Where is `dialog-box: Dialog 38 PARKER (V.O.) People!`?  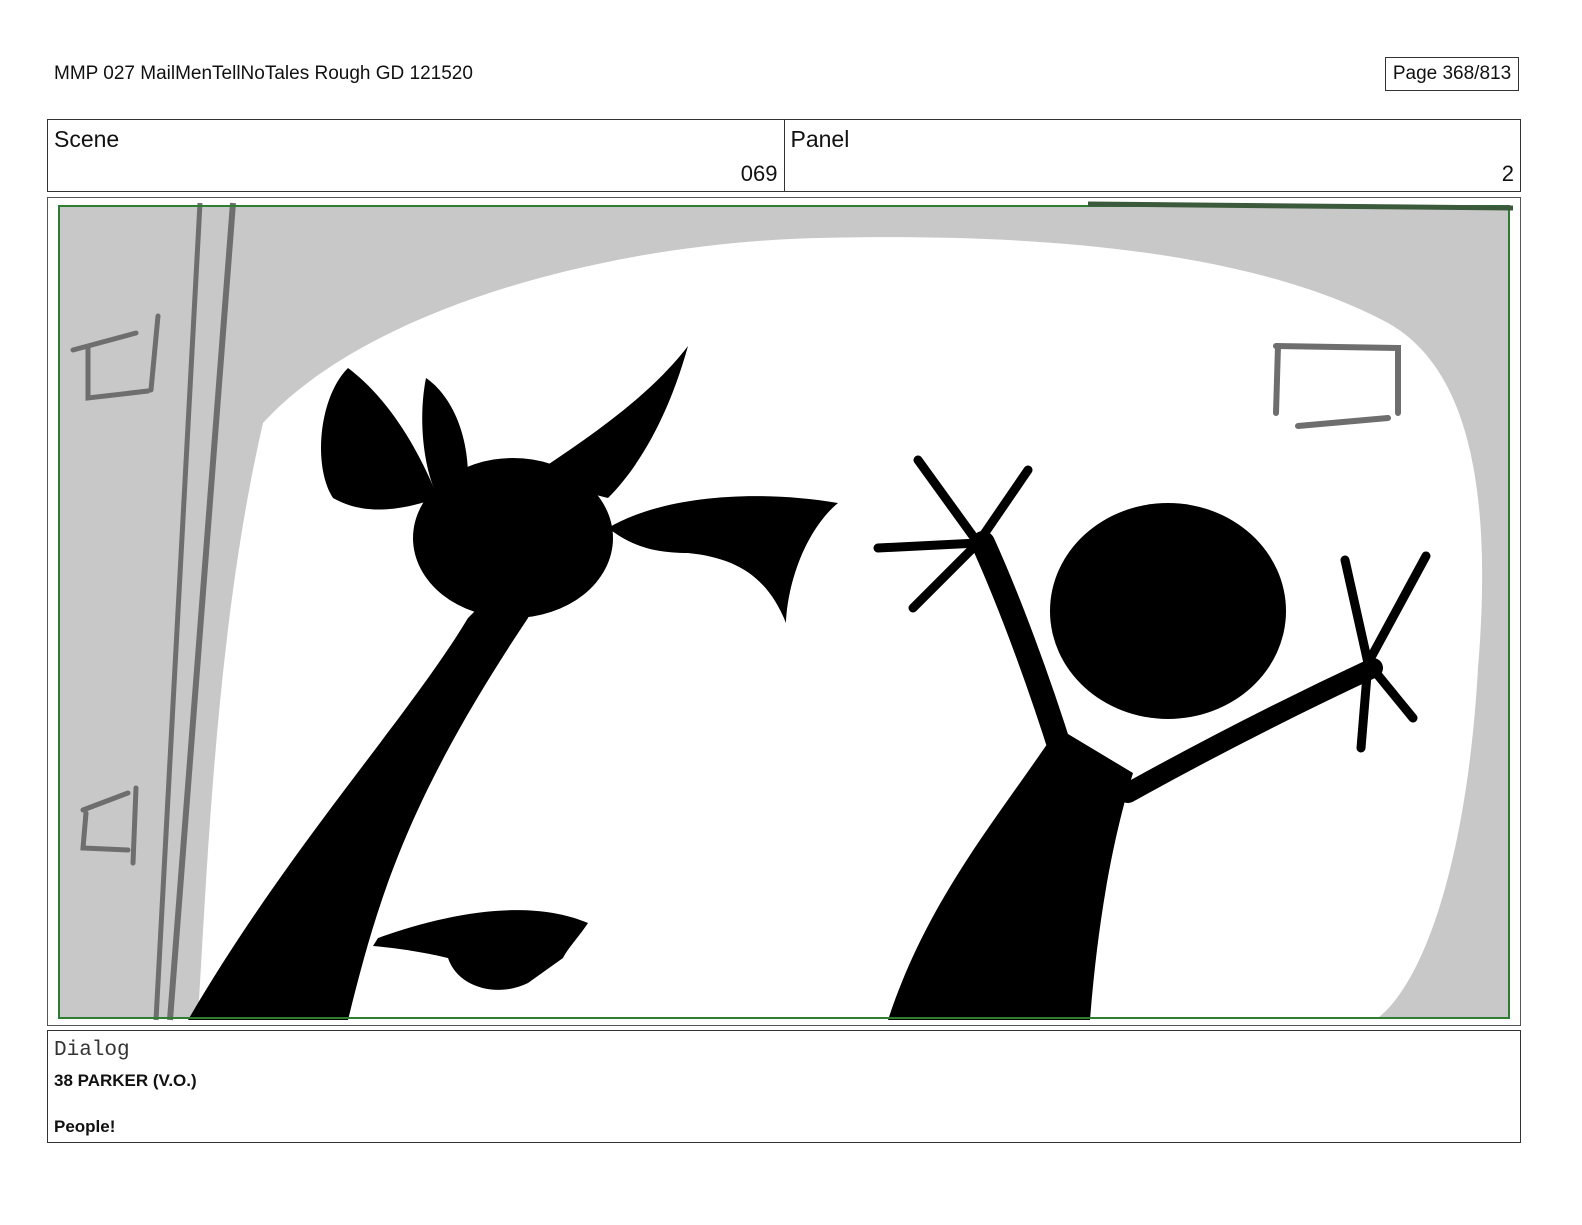
dialog-box: Dialog 38 PARKER (V.O.) People! is located at coordinates (784, 1086).